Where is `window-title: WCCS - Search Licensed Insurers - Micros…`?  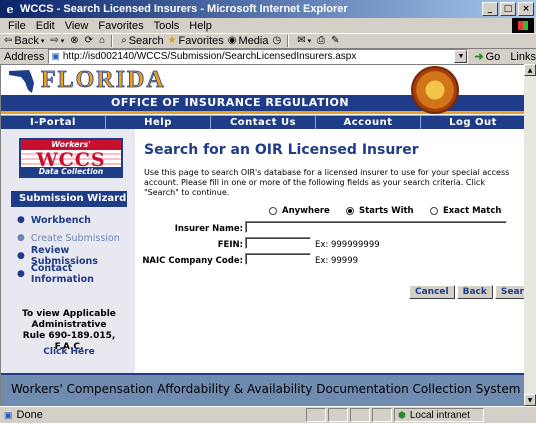 window-title: WCCS - Search Licensed Insurers - Micros… is located at coordinates (184, 9).